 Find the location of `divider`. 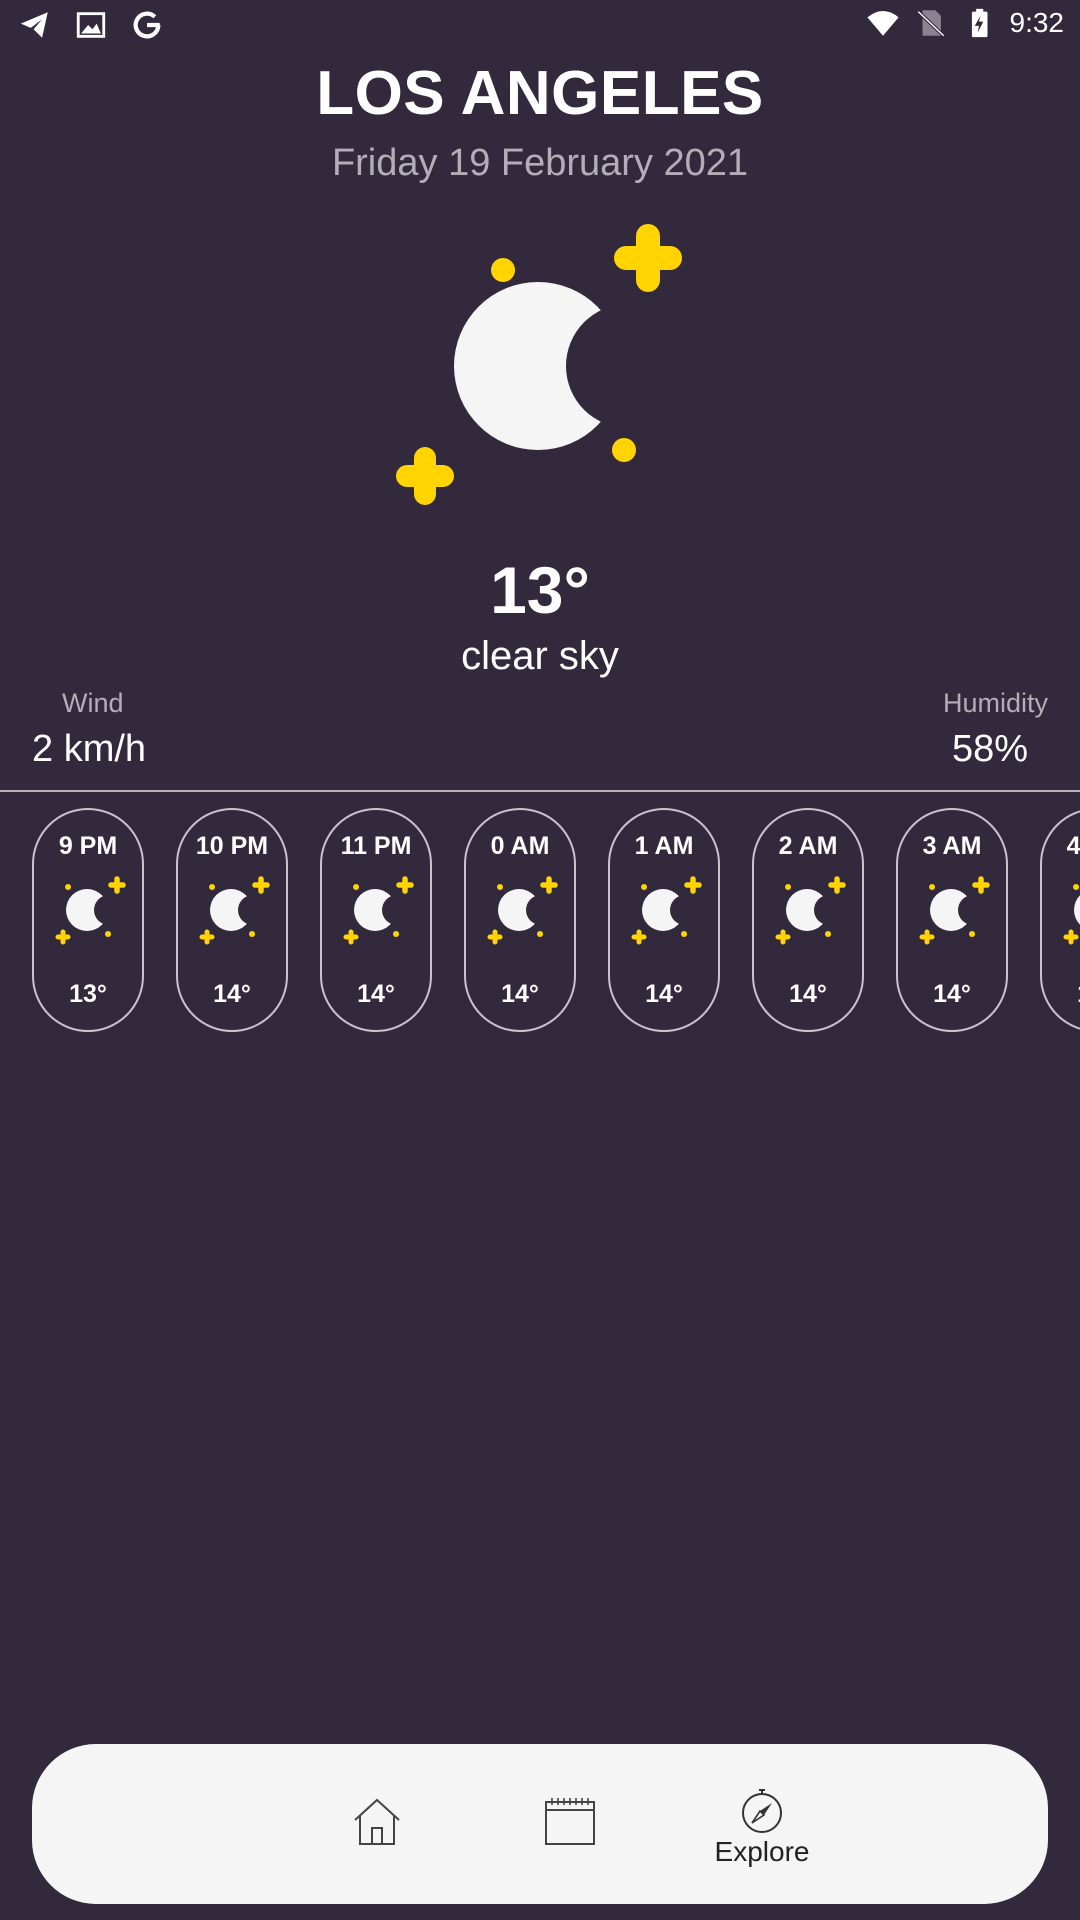

divider is located at coordinates (540, 791).